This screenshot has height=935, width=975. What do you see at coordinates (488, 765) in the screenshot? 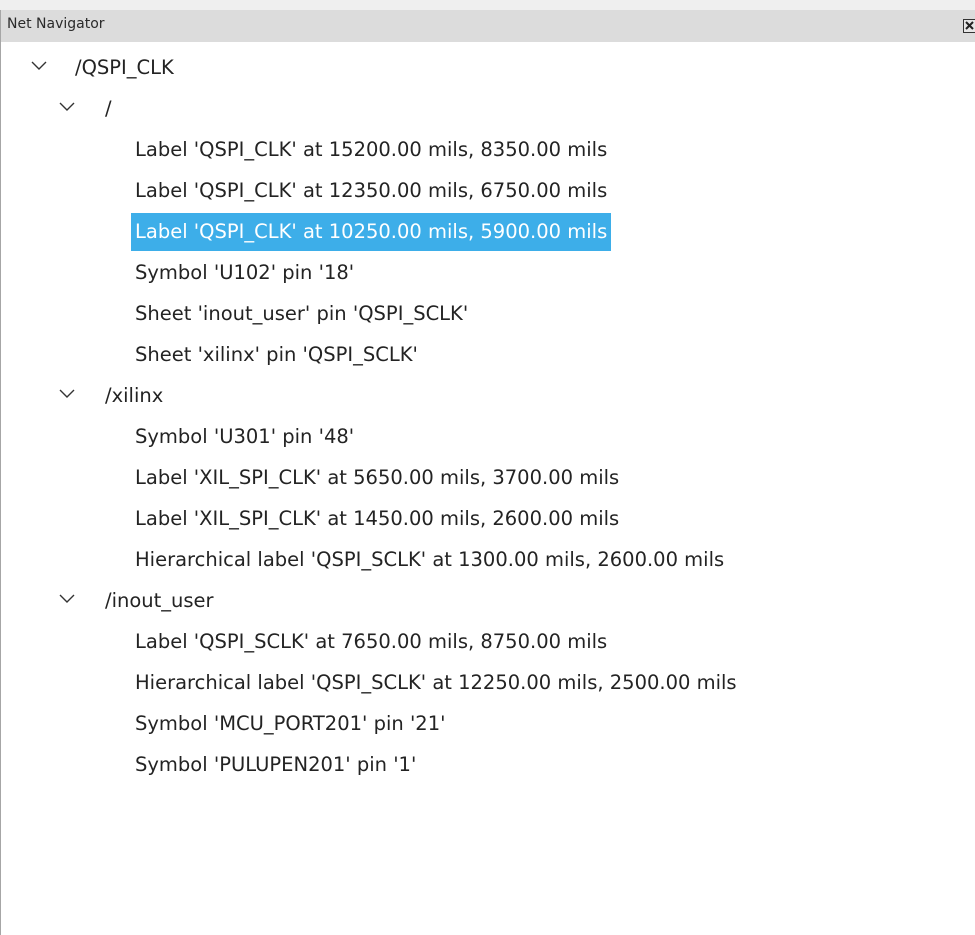
I see `tree-item: Symbol 'PULUPEN201' pin '1'` at bounding box center [488, 765].